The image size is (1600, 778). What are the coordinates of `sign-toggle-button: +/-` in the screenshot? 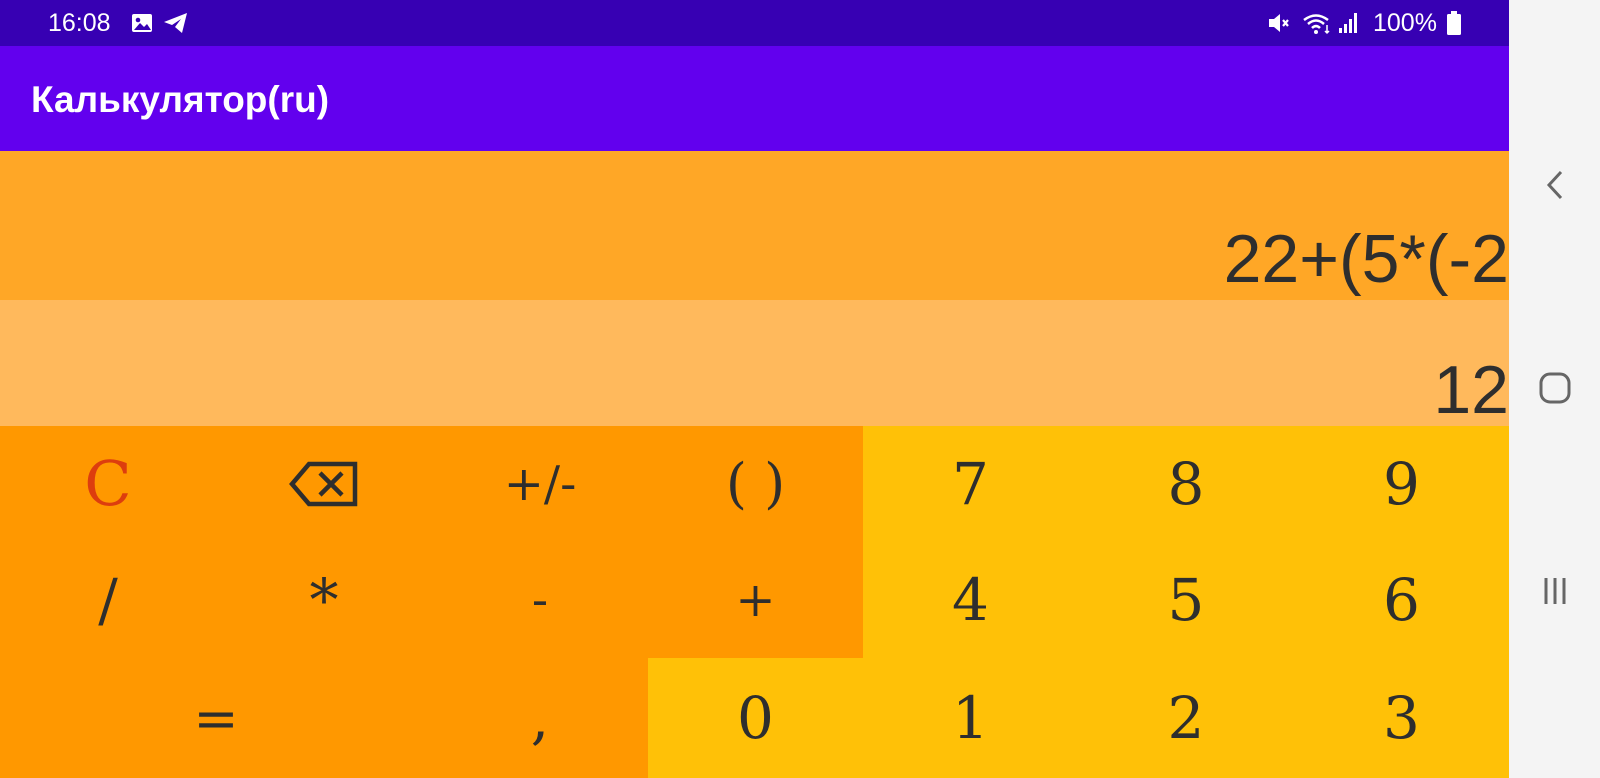 It's located at (540, 483).